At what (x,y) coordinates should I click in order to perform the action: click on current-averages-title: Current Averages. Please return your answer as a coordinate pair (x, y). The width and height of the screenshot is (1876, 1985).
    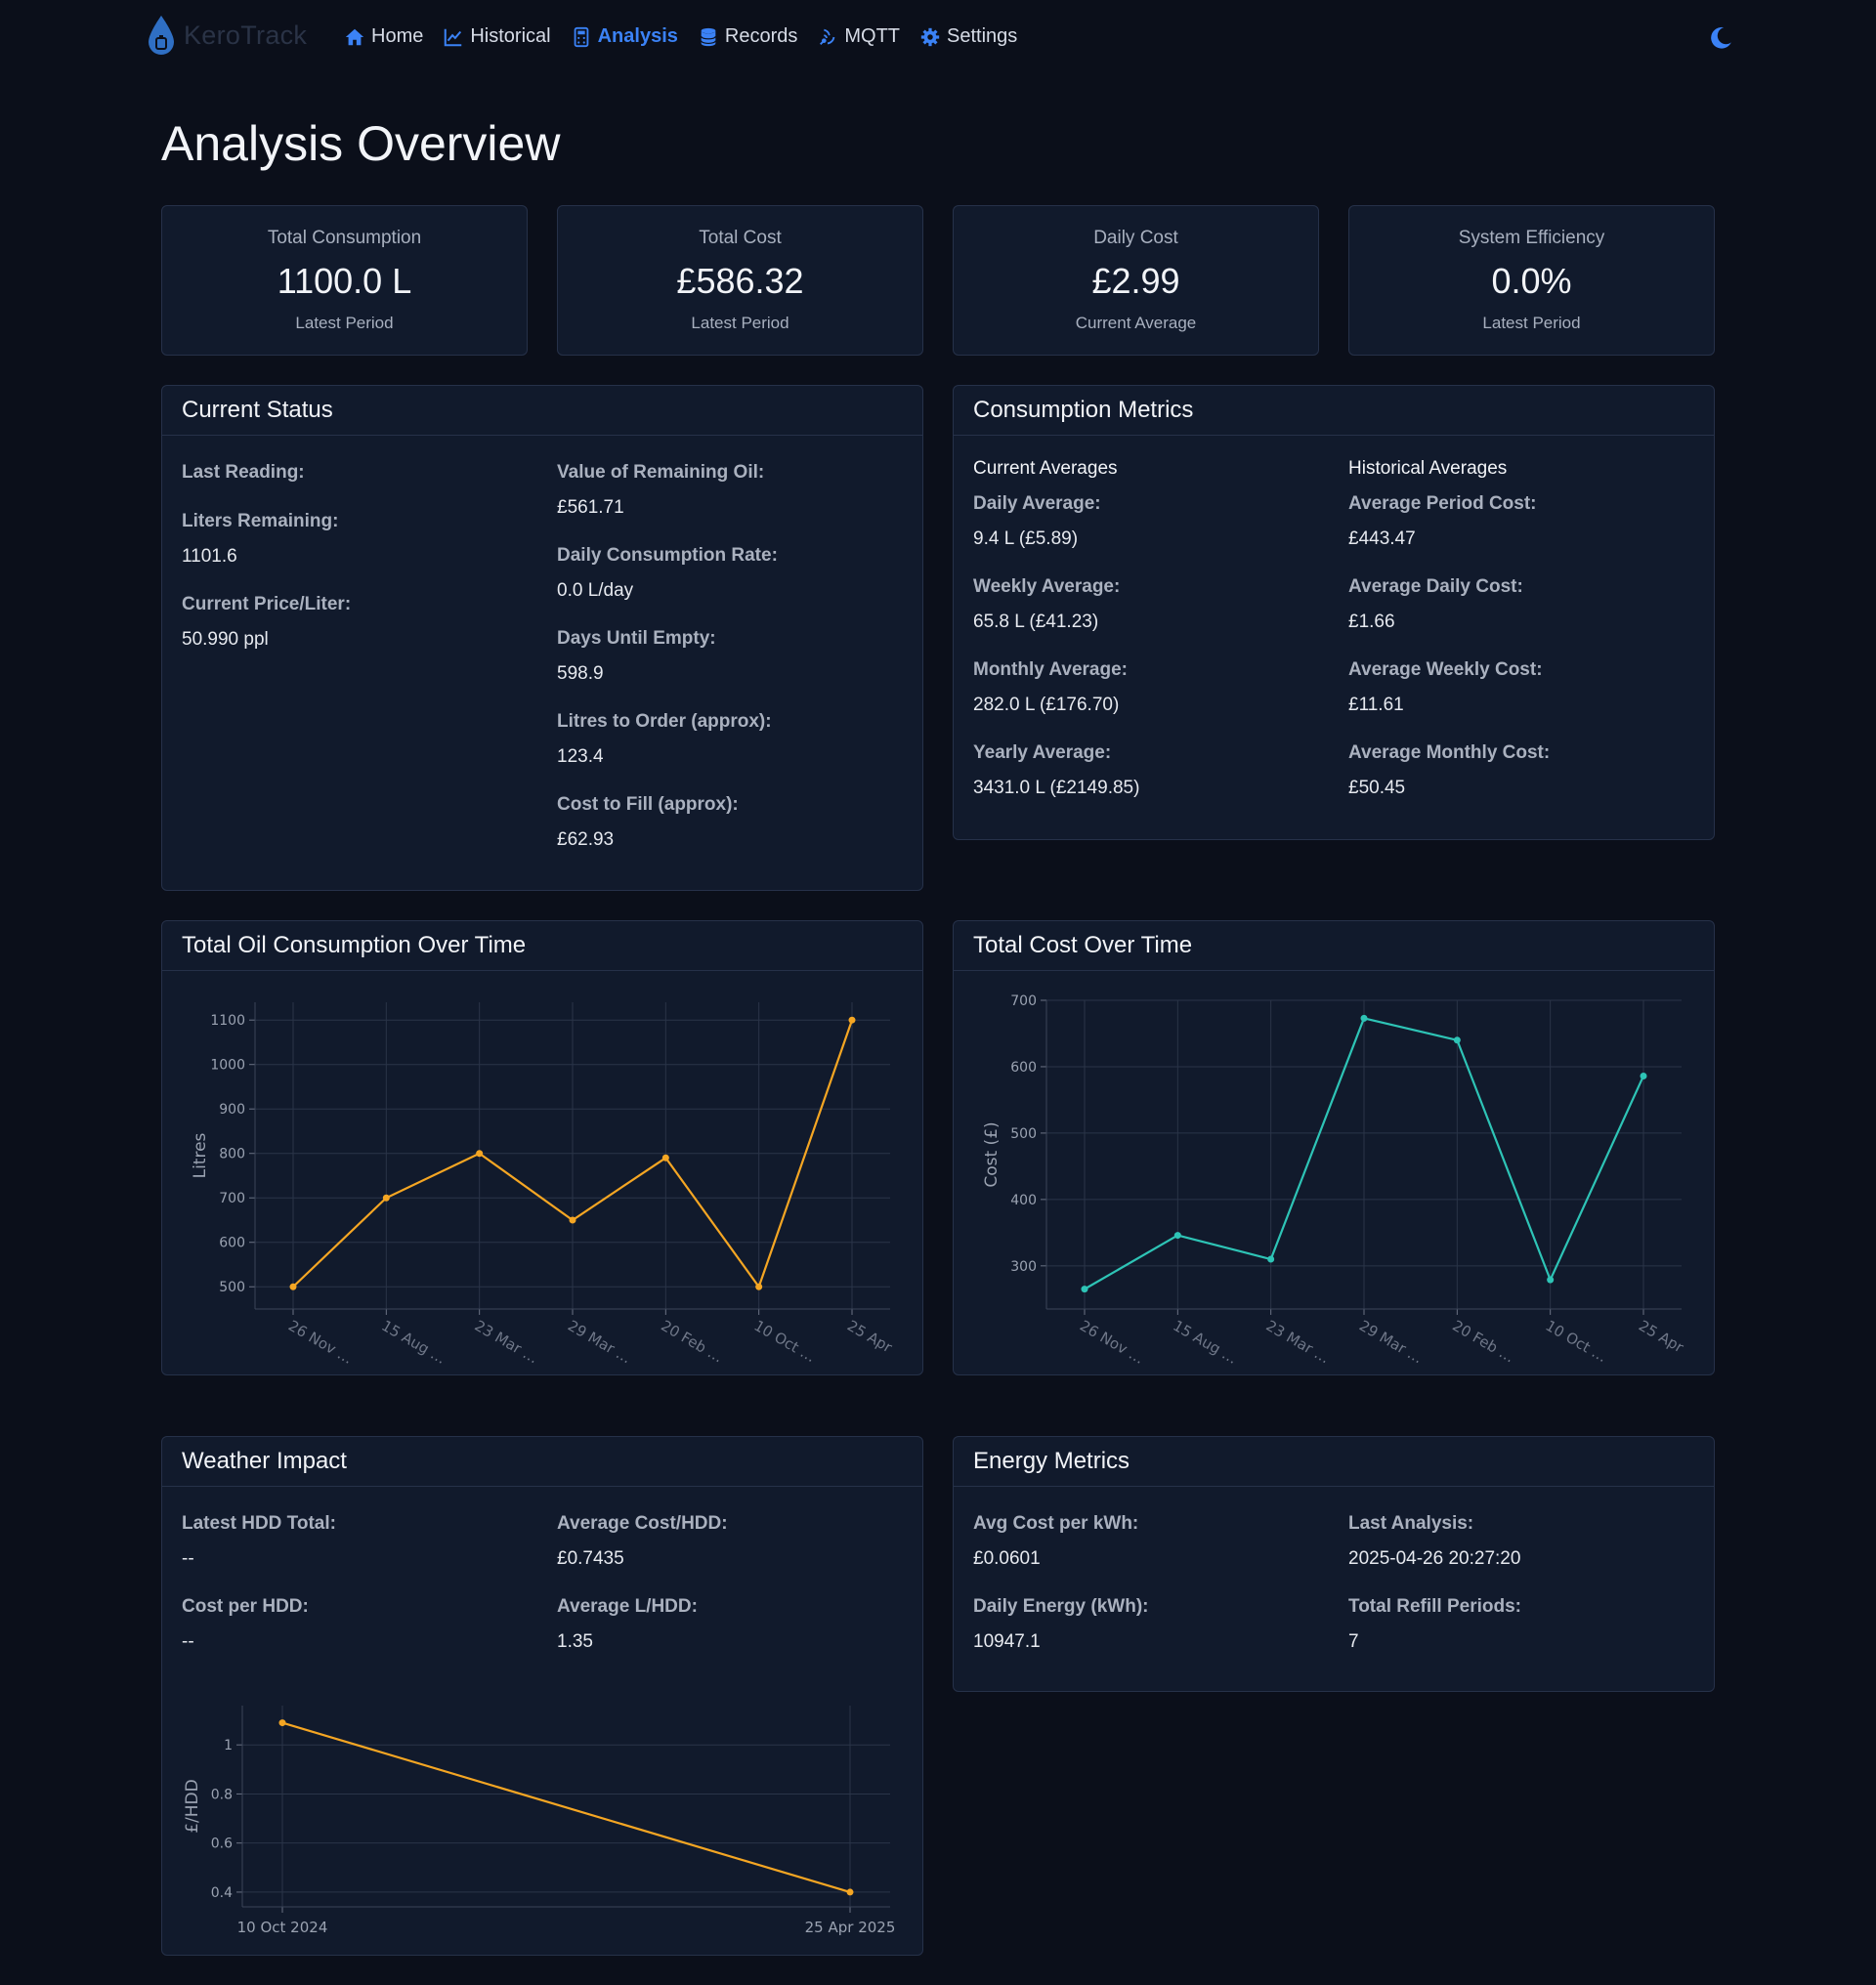
    Looking at the image, I should click on (1045, 468).